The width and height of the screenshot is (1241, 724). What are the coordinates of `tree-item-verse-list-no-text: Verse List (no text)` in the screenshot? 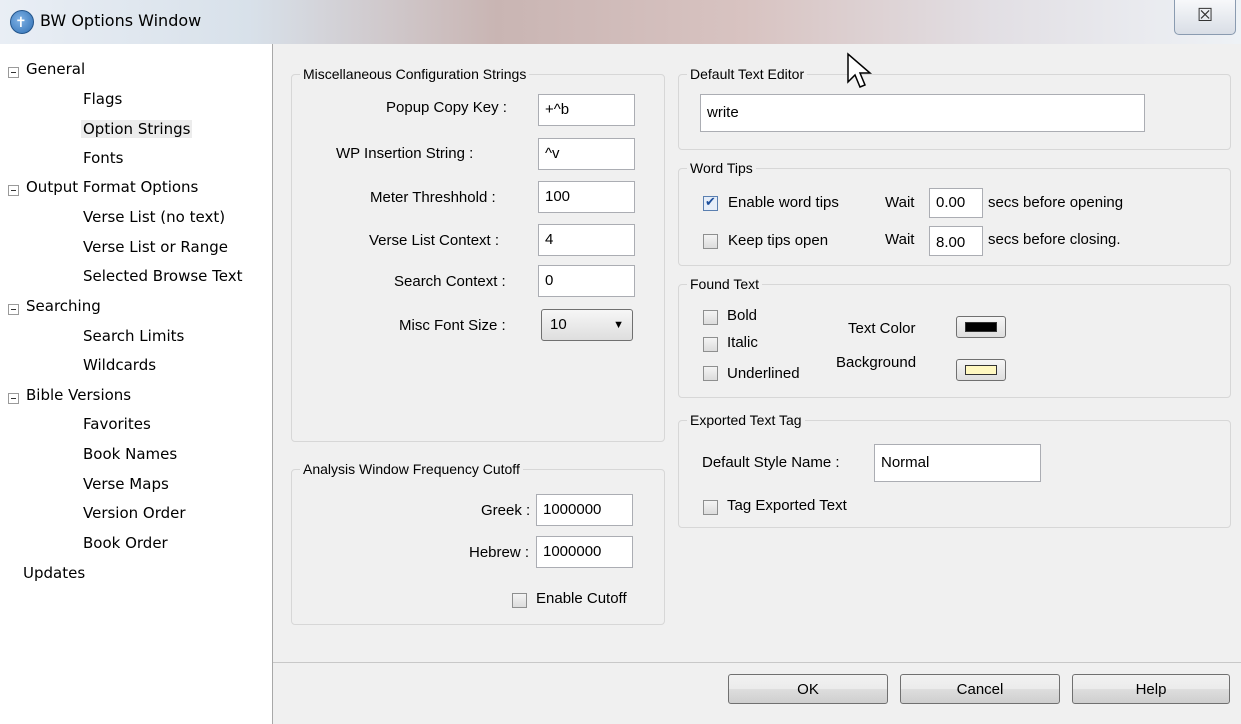 It's located at (154, 217).